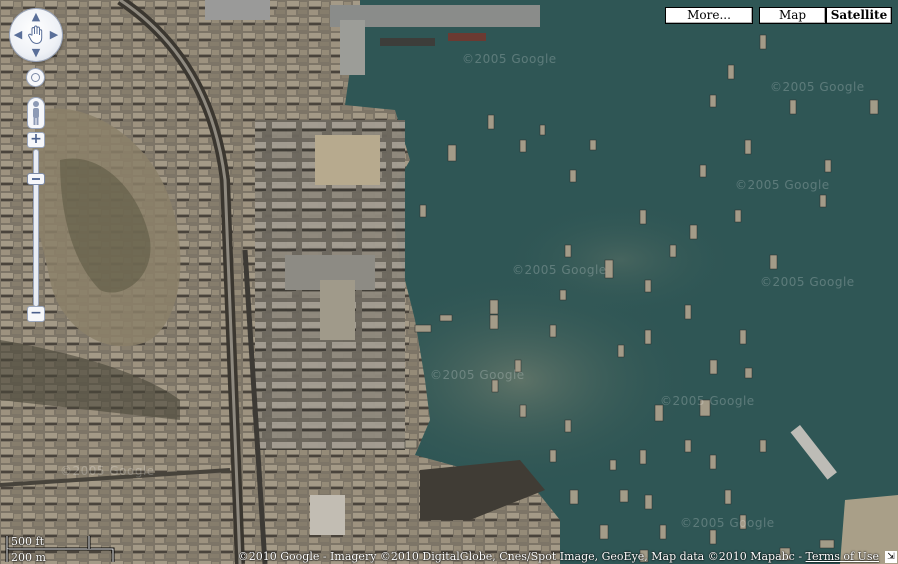 This screenshot has width=898, height=564. What do you see at coordinates (36, 53) in the screenshot?
I see `pan-down-icon: ▼` at bounding box center [36, 53].